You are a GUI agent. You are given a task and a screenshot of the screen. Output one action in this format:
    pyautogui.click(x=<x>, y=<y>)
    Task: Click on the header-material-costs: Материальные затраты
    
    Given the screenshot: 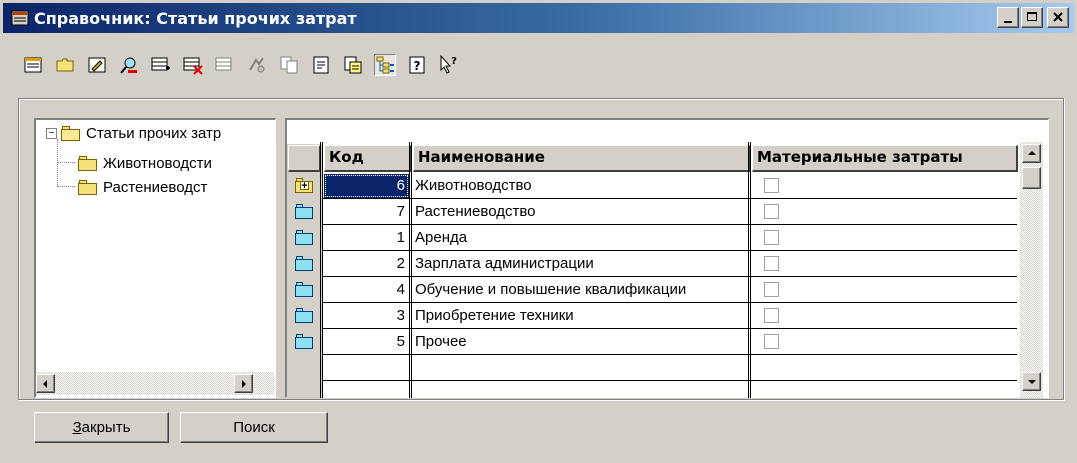 What is the action you would take?
    pyautogui.click(x=885, y=158)
    